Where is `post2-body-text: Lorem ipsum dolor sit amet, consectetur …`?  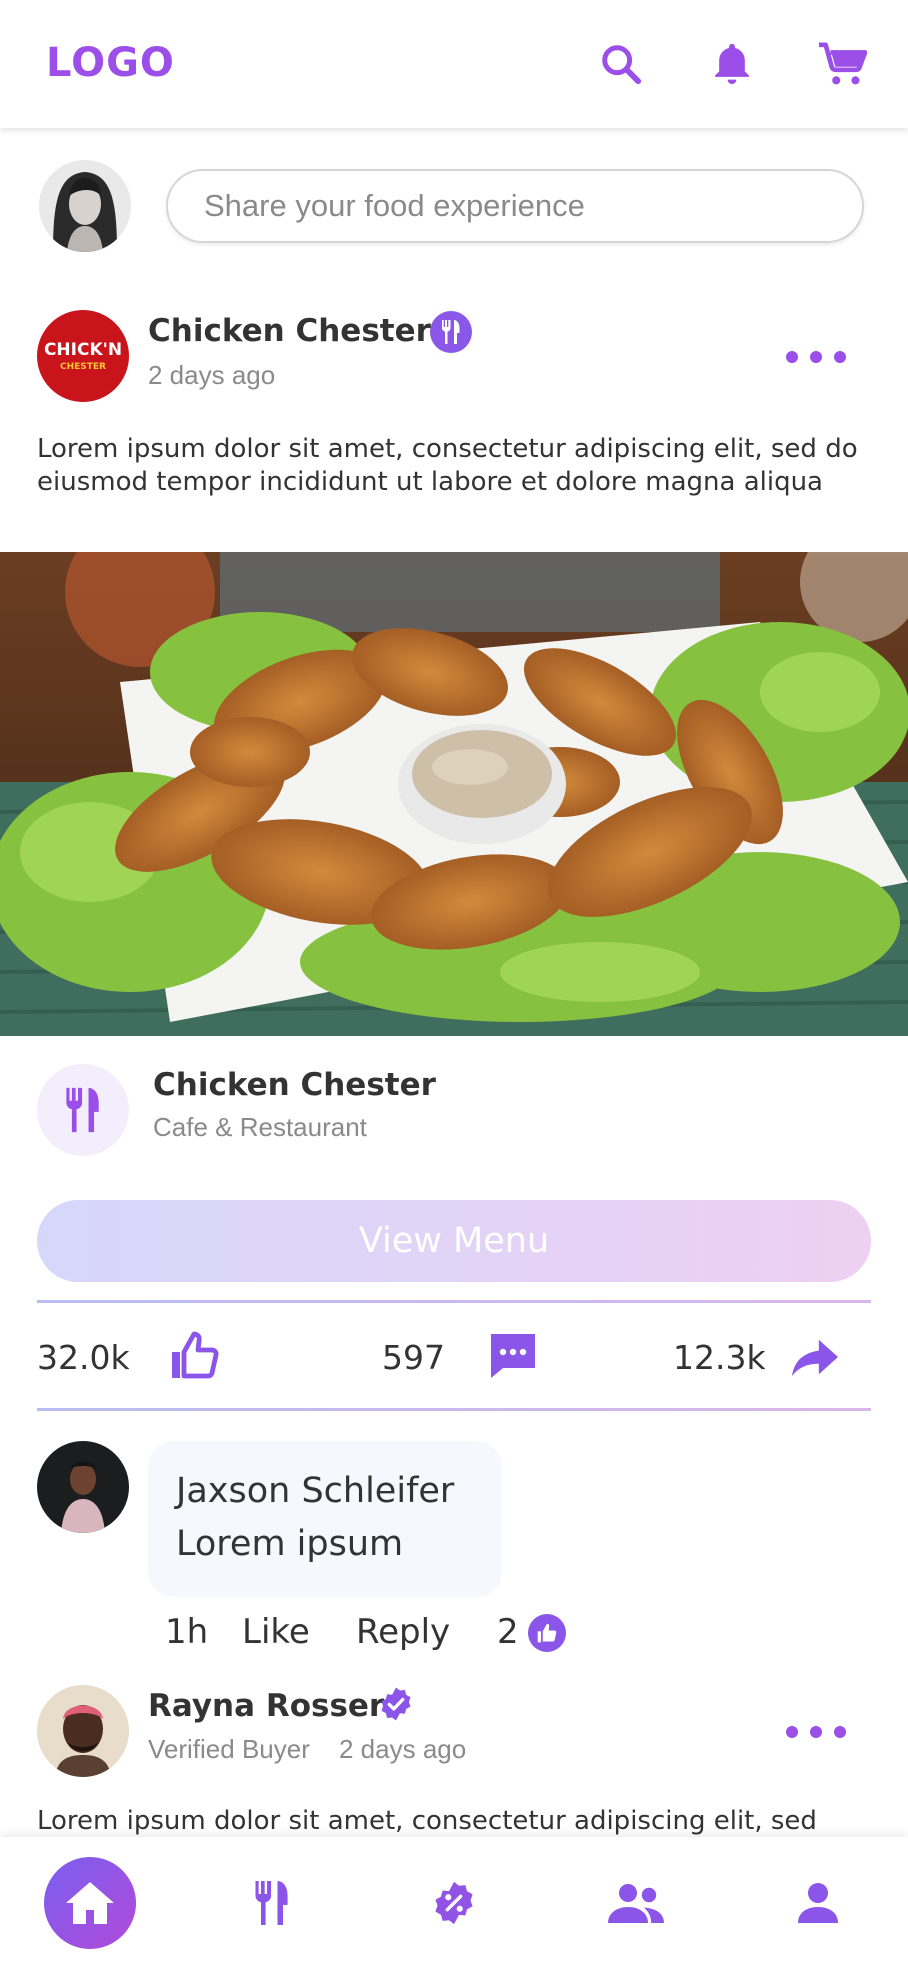 post2-body-text: Lorem ipsum dolor sit amet, consectetur … is located at coordinates (427, 1821).